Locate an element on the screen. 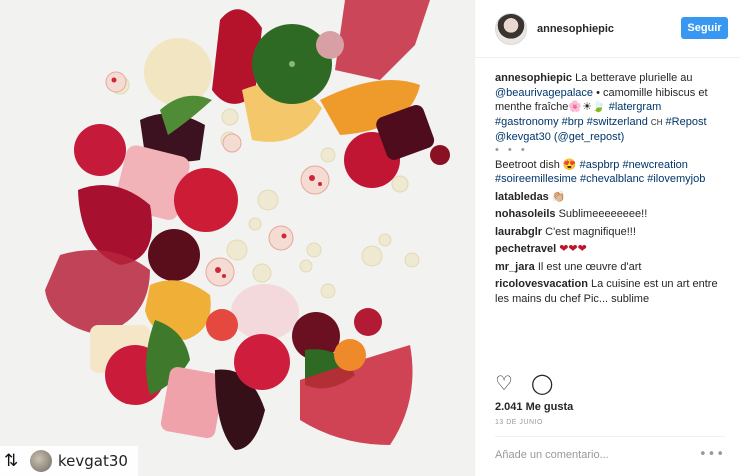  comment-text: C'est magnifique!!! is located at coordinates (590, 231).